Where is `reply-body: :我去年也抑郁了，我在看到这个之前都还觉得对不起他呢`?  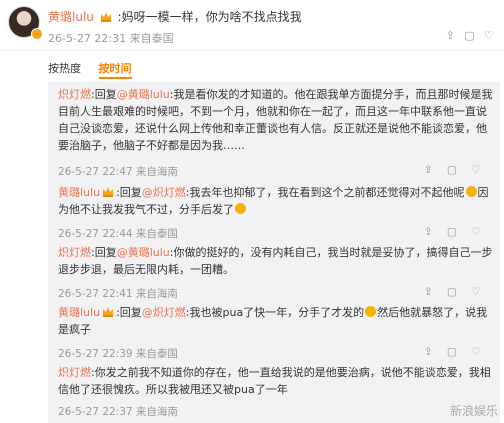 reply-body: :我去年也抑郁了，我在看到这个之前都还觉得对不起他呢 is located at coordinates (325, 192).